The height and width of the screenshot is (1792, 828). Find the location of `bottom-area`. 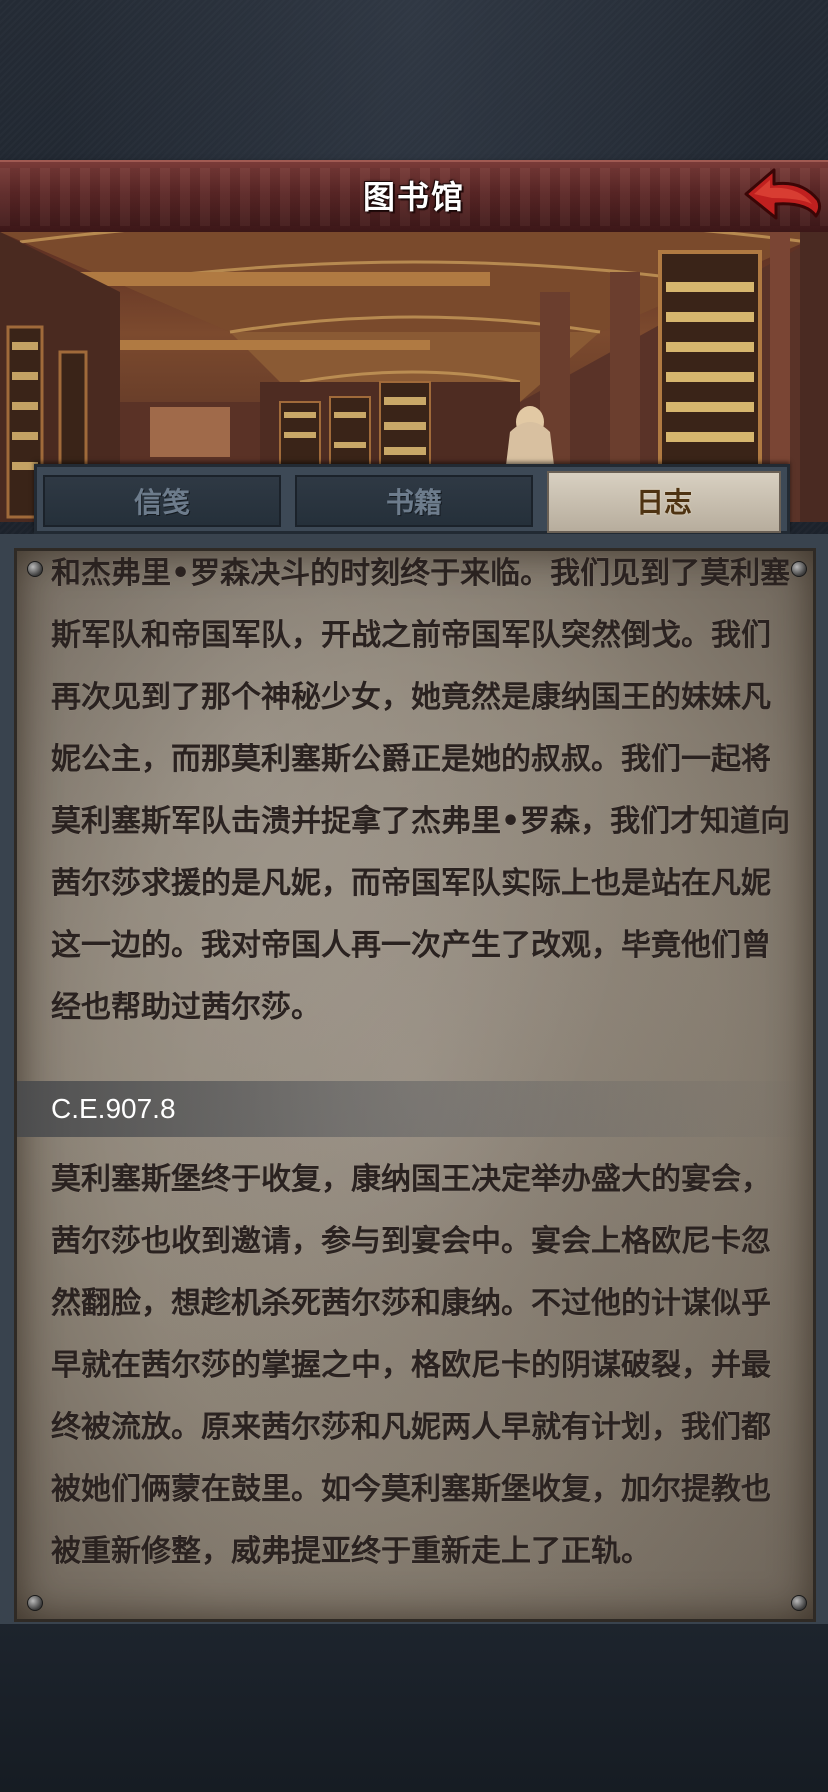

bottom-area is located at coordinates (414, 1708).